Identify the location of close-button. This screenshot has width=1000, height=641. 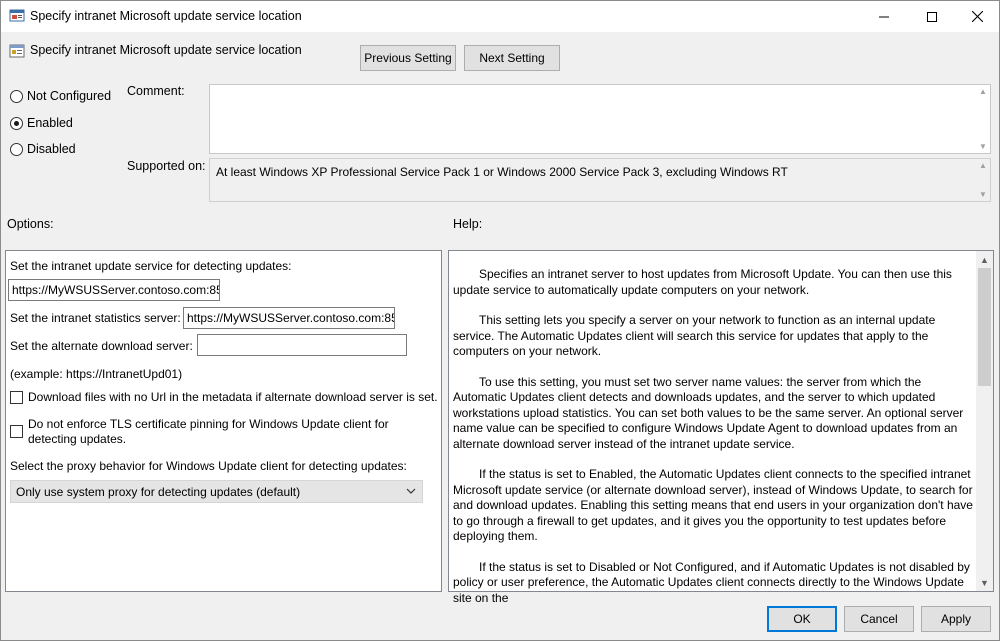
(977, 16).